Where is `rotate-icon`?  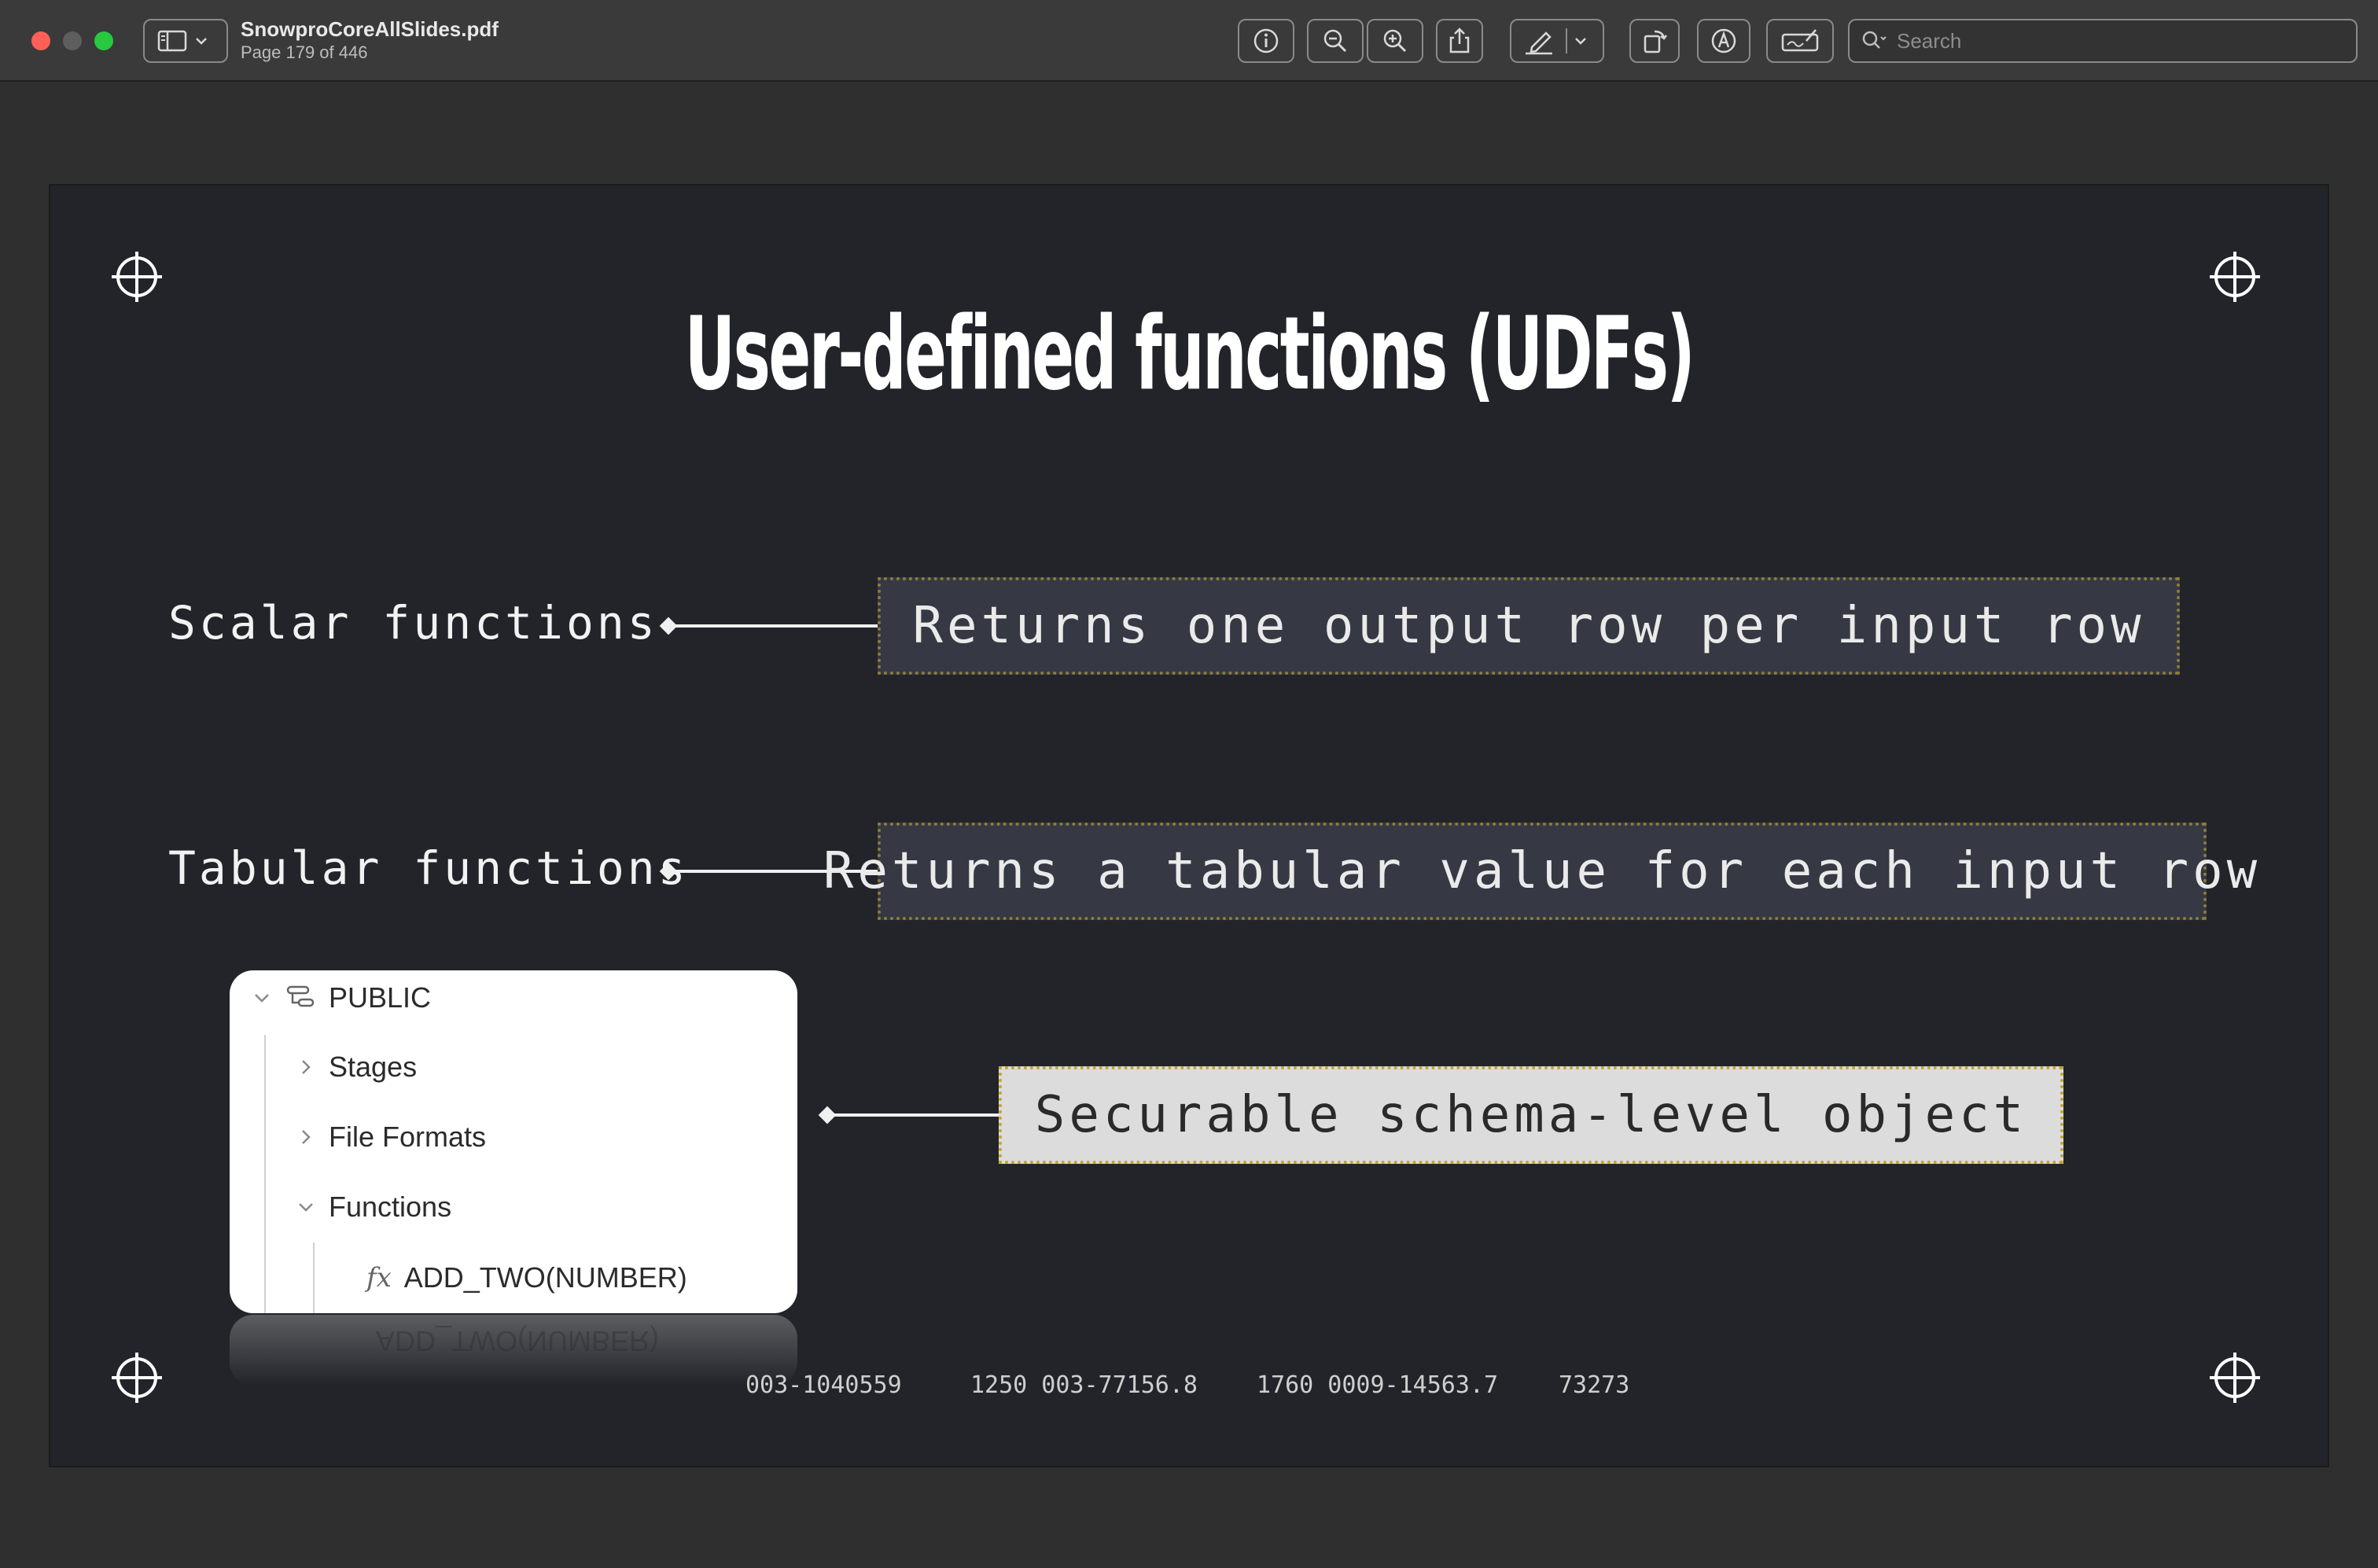 rotate-icon is located at coordinates (1655, 41).